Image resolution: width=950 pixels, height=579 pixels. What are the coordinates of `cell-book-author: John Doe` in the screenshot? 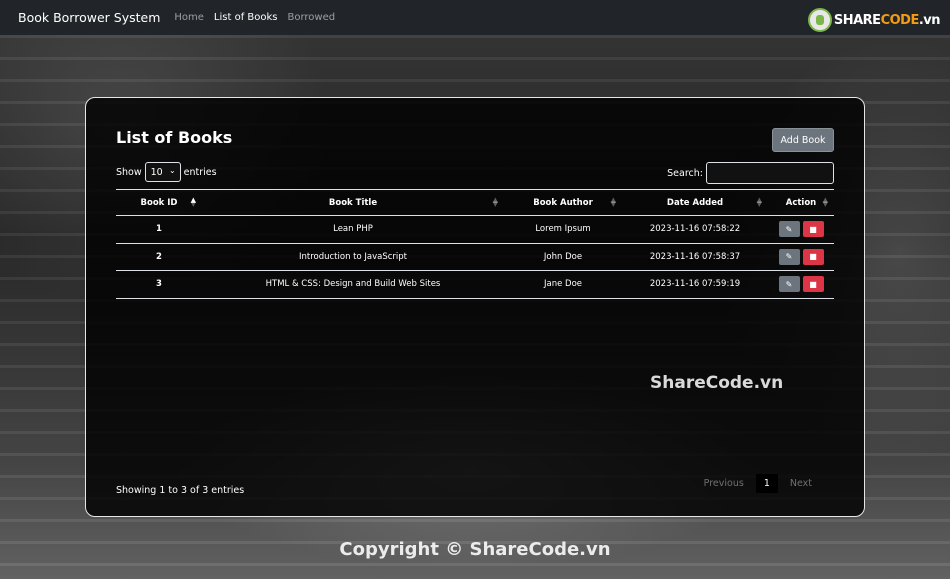 It's located at (563, 257).